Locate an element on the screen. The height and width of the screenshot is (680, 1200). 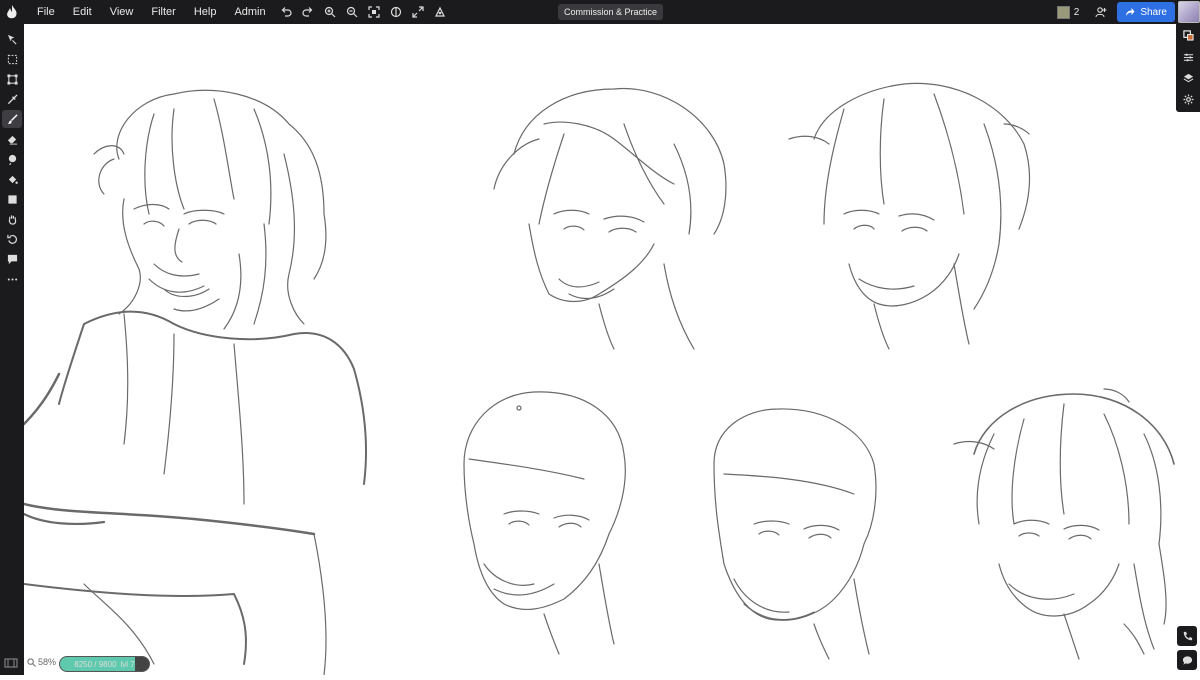
share-button: Share is located at coordinates (1146, 12).